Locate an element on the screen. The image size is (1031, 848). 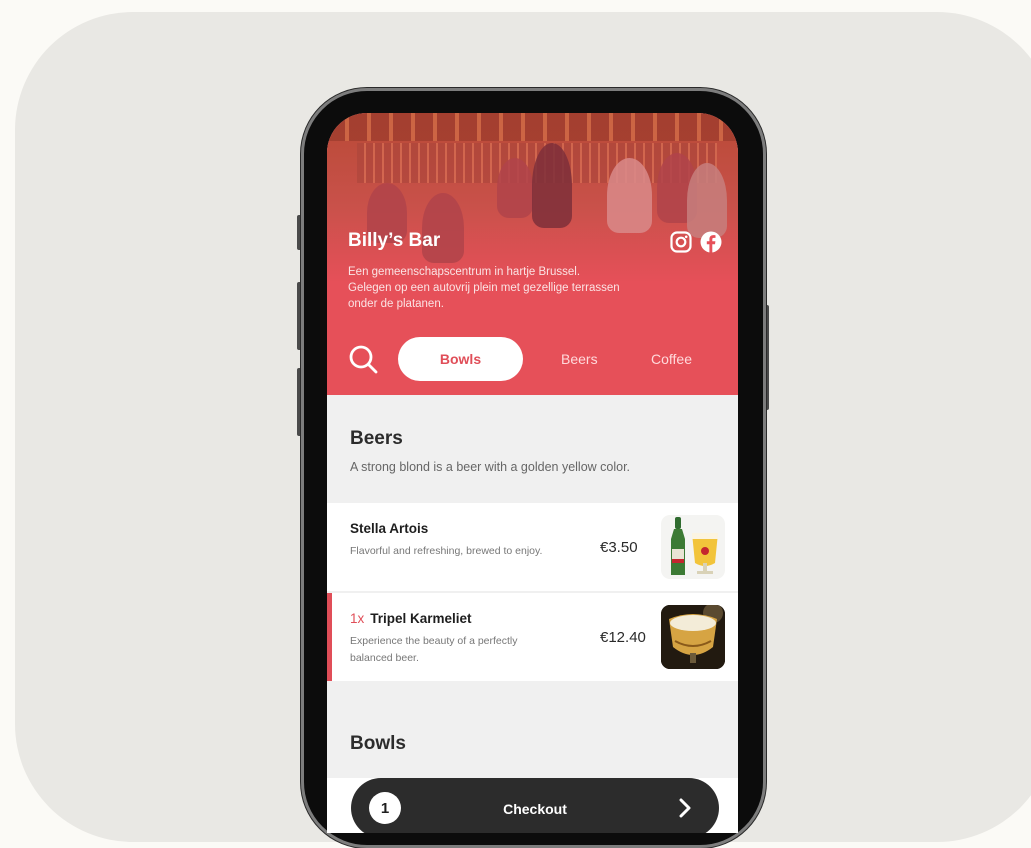
search-icon is located at coordinates (363, 359).